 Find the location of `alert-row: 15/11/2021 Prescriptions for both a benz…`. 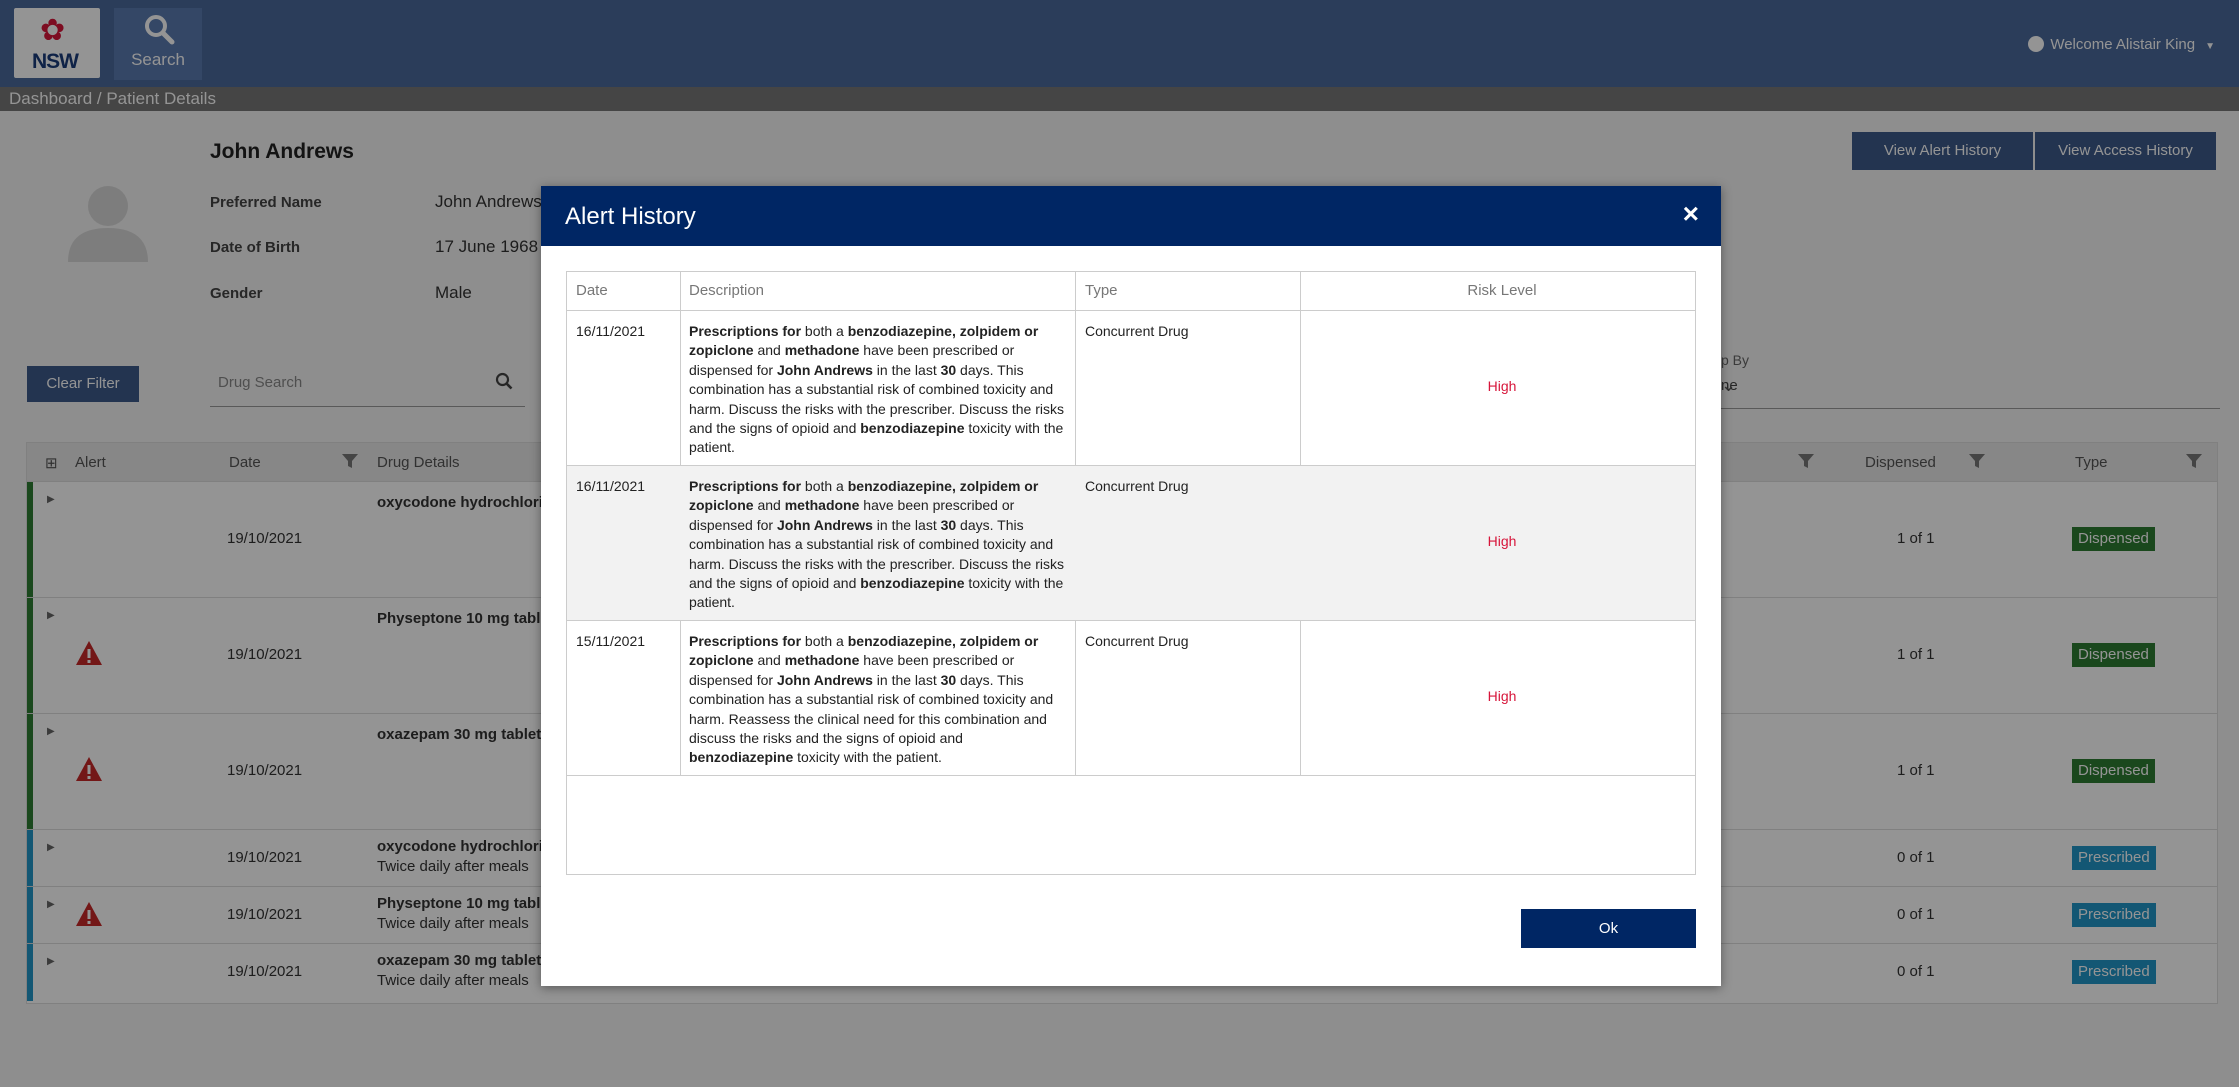

alert-row: 15/11/2021 Prescriptions for both a benz… is located at coordinates (1131, 698).